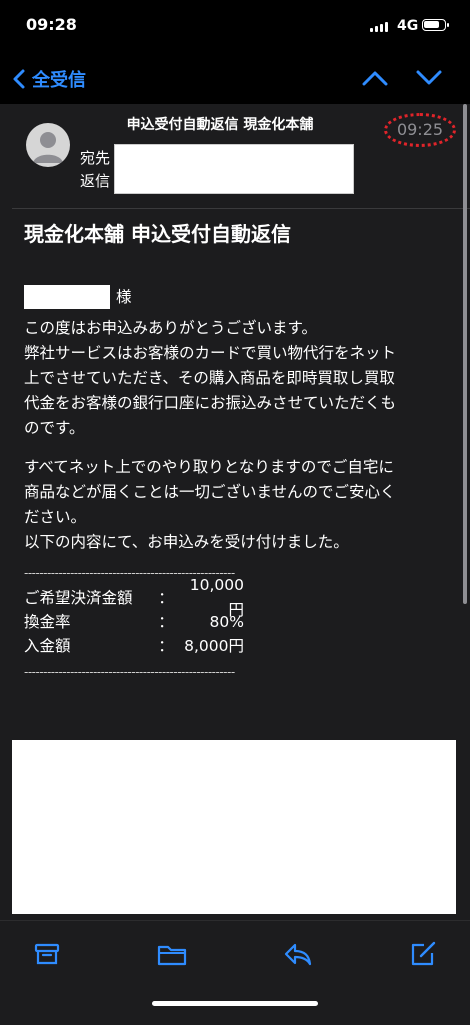  I want to click on text-line: 上でさせていただき、その購入商品を即時買取し買取, so click(209, 378).